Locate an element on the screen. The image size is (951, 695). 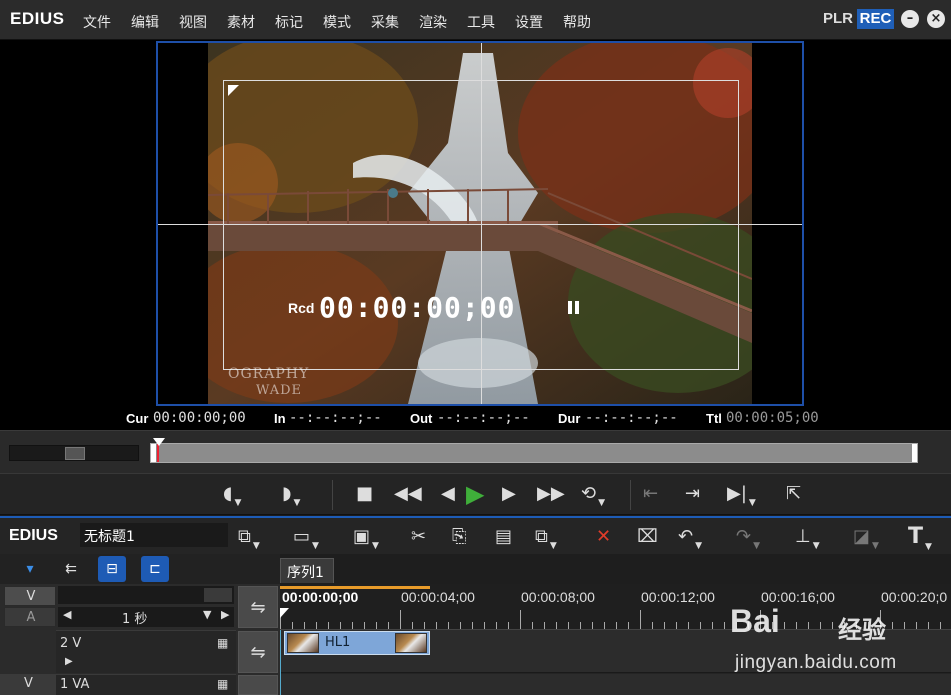
ruler-mark: 00:00:20;0 is located at coordinates (914, 597).